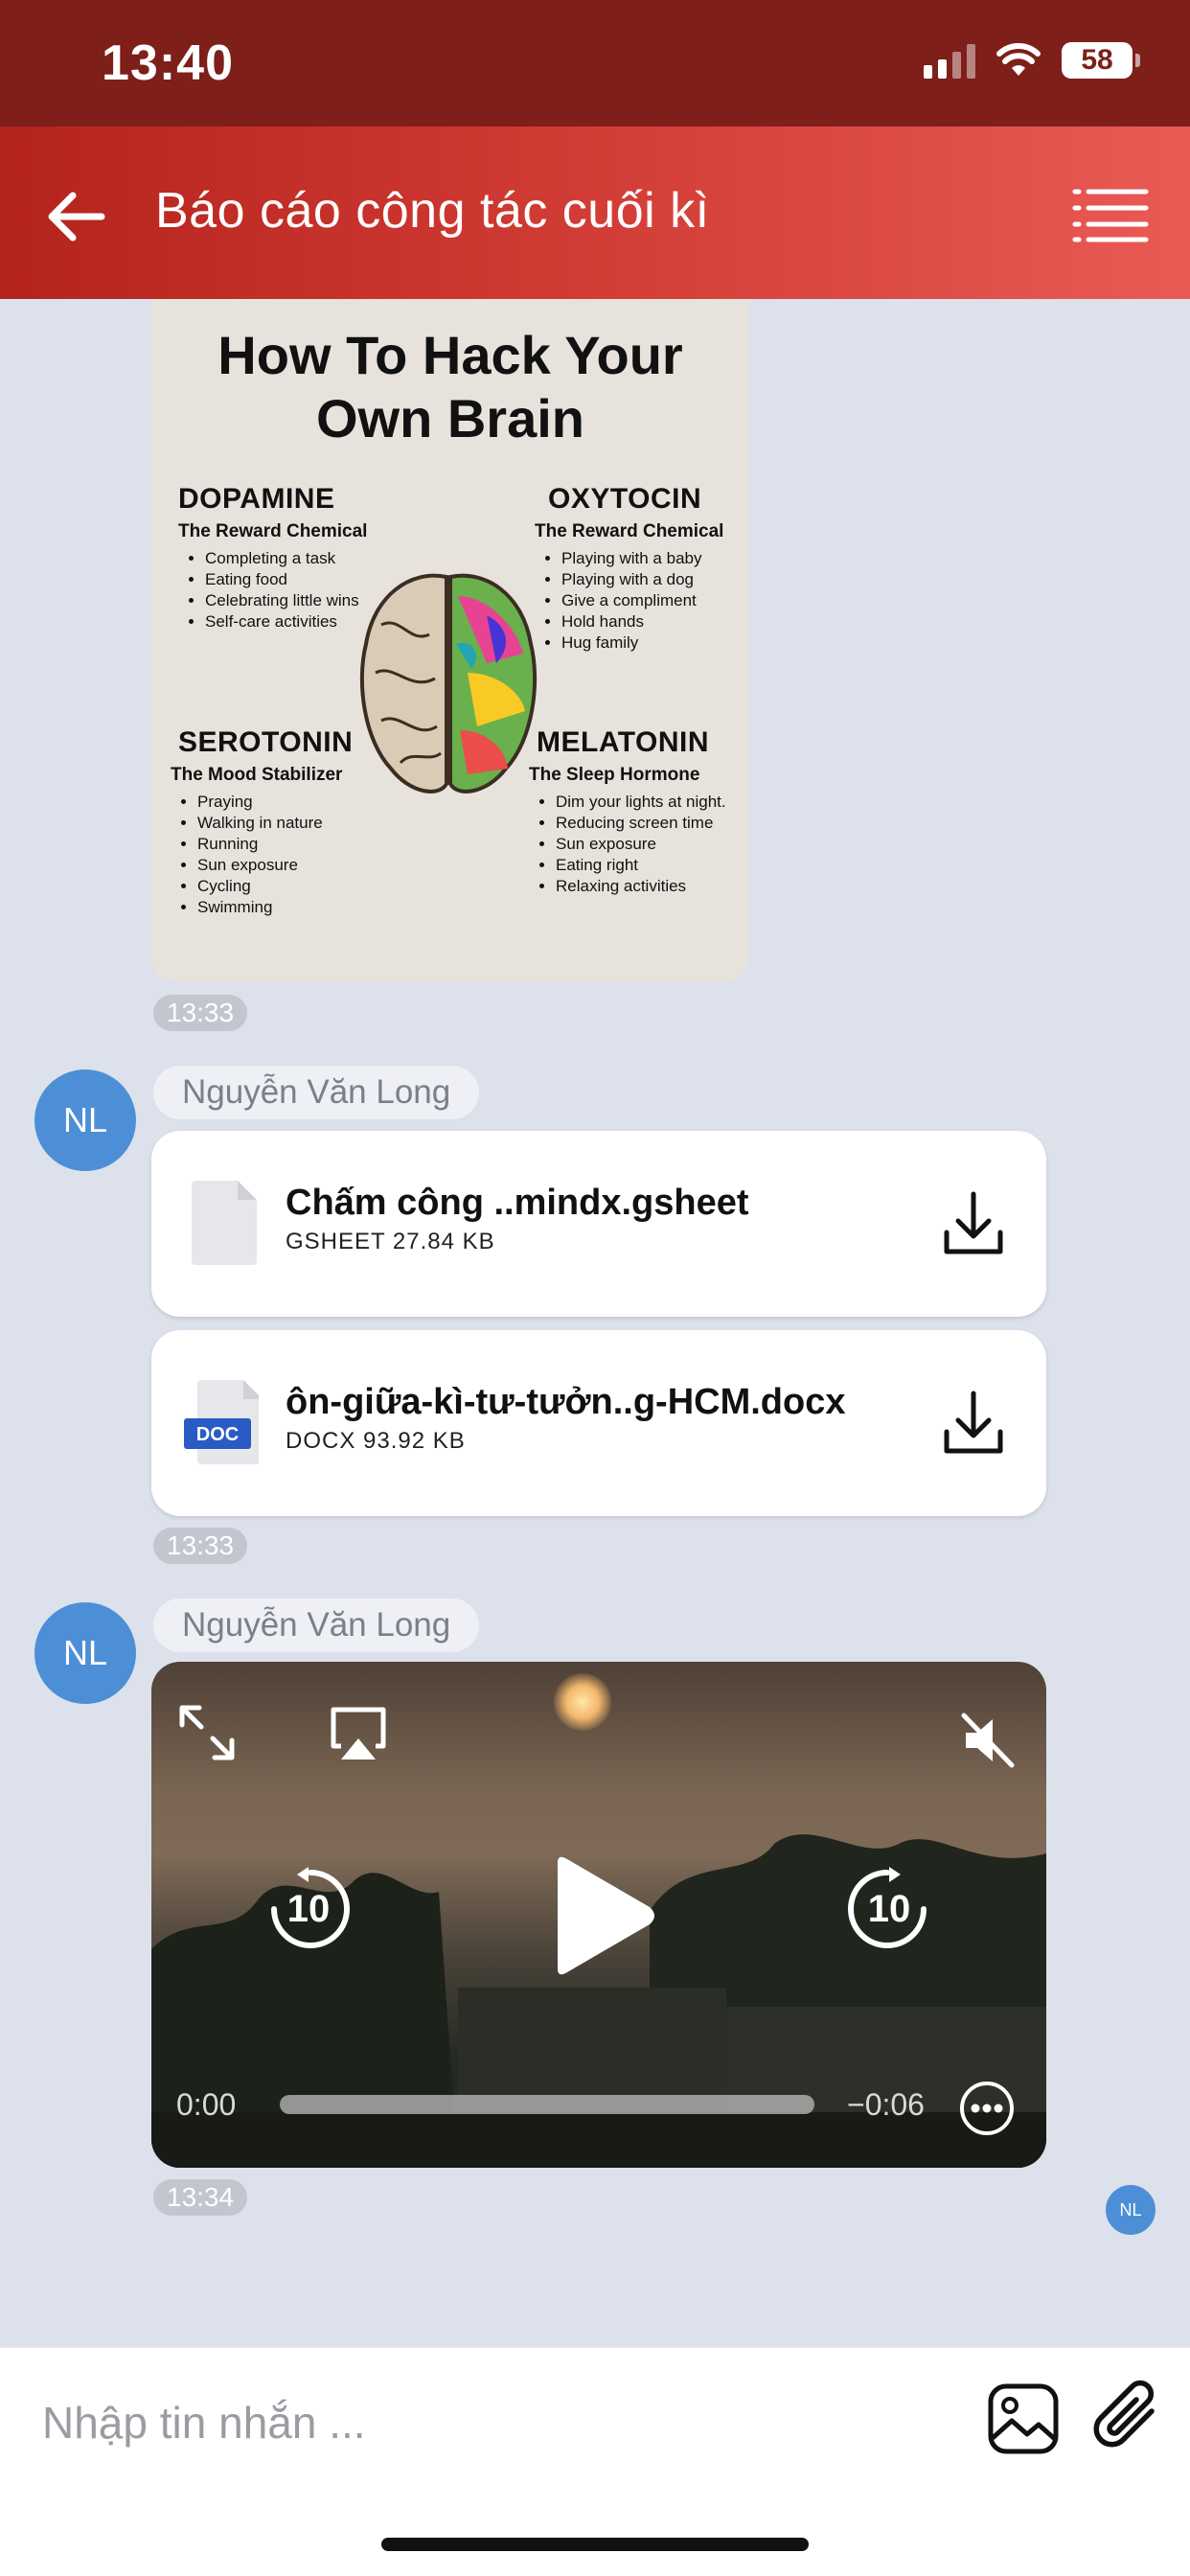  I want to click on forward-10-button: 10, so click(889, 1909).